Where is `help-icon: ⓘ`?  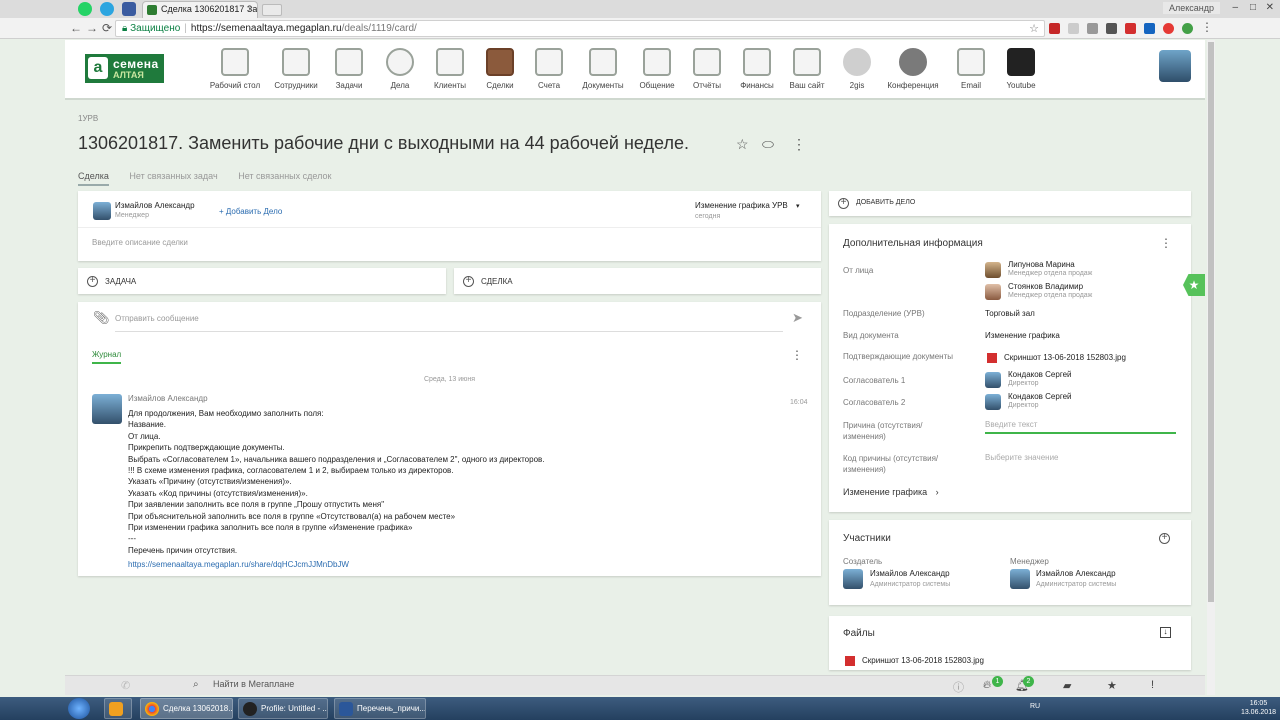 help-icon: ⓘ is located at coordinates (958, 687).